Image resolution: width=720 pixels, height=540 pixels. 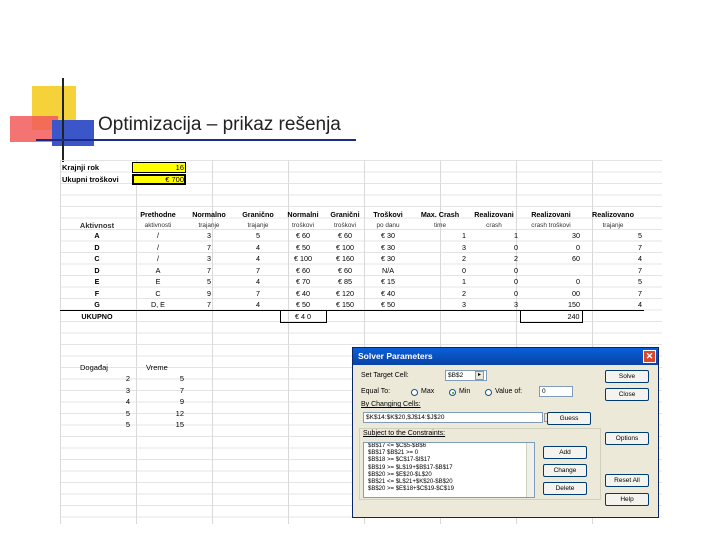 I want to click on table-cell: 30, so click(x=551, y=236).